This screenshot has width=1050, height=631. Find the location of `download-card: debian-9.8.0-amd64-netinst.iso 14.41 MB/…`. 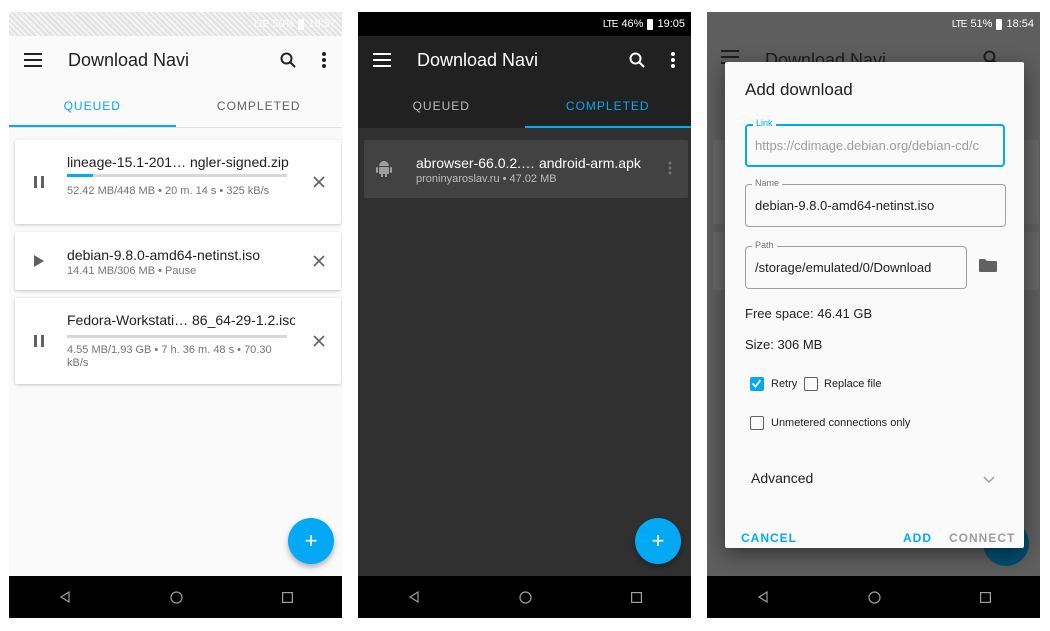

download-card: debian-9.8.0-amd64-netinst.iso 14.41 MB/… is located at coordinates (178, 261).